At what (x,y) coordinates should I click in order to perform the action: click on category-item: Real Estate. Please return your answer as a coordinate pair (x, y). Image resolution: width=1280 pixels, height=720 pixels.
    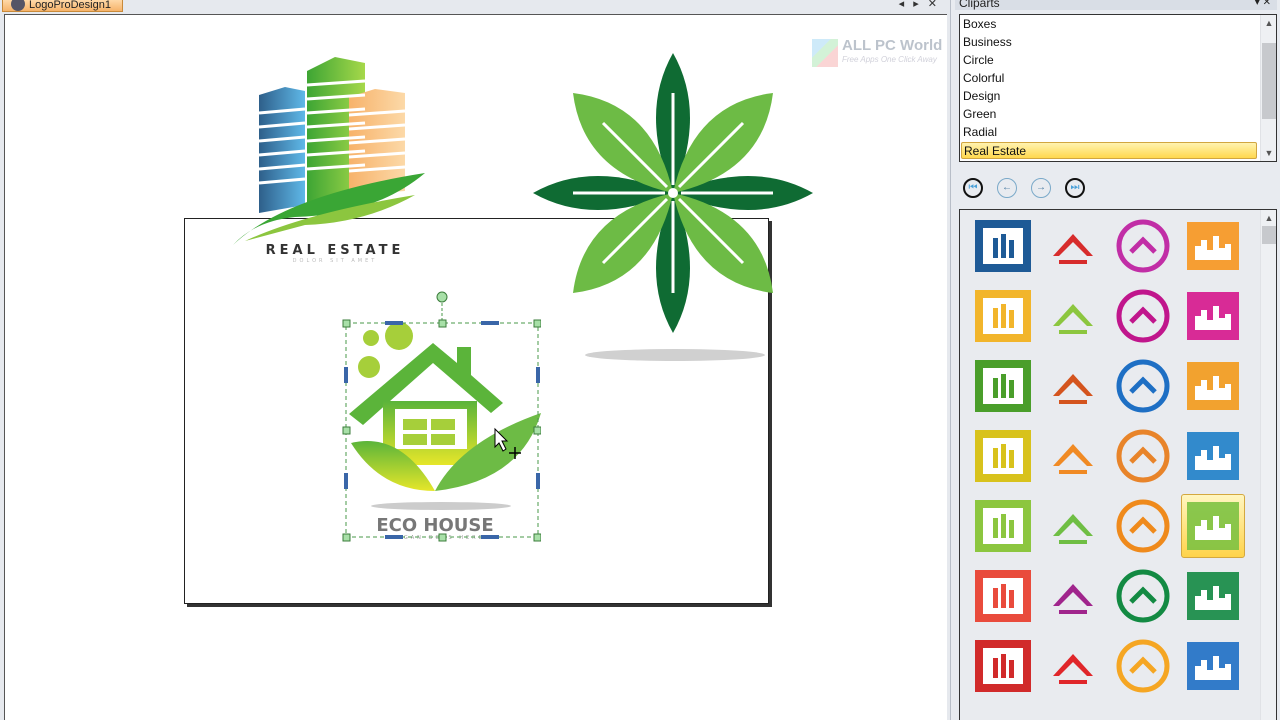
    Looking at the image, I should click on (1109, 150).